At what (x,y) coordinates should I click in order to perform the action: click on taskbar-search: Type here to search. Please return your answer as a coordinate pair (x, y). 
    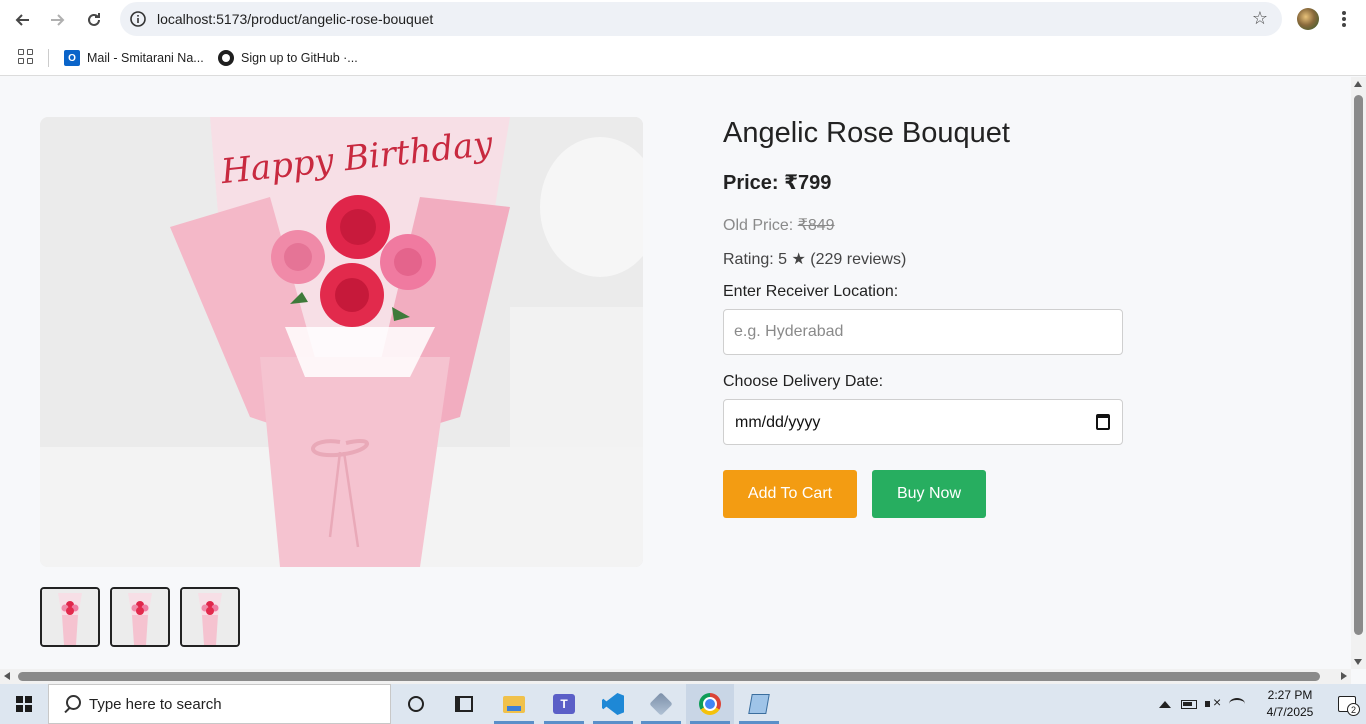
    Looking at the image, I should click on (219, 704).